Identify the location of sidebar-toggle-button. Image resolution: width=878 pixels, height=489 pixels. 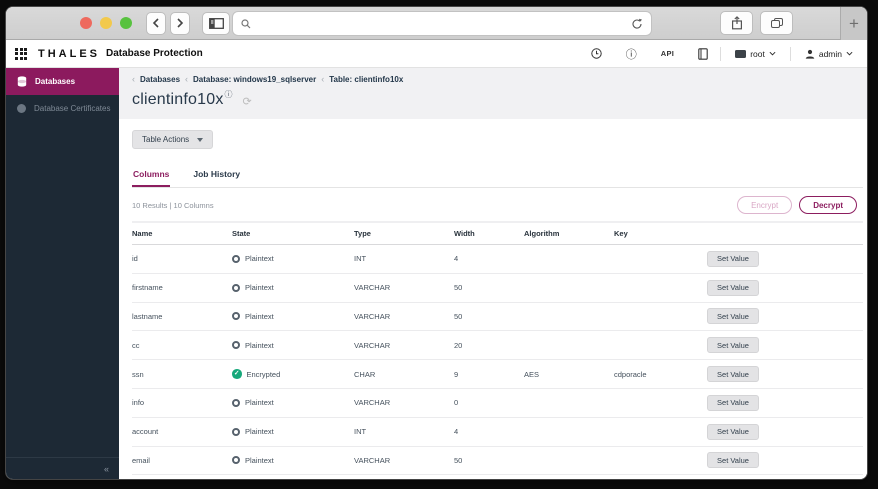
(216, 23).